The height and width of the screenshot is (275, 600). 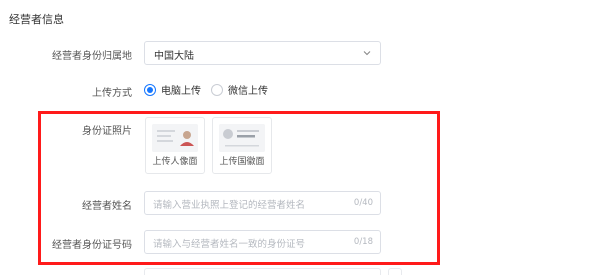 I want to click on radio-computer-upload: 电脑上传, so click(x=172, y=89).